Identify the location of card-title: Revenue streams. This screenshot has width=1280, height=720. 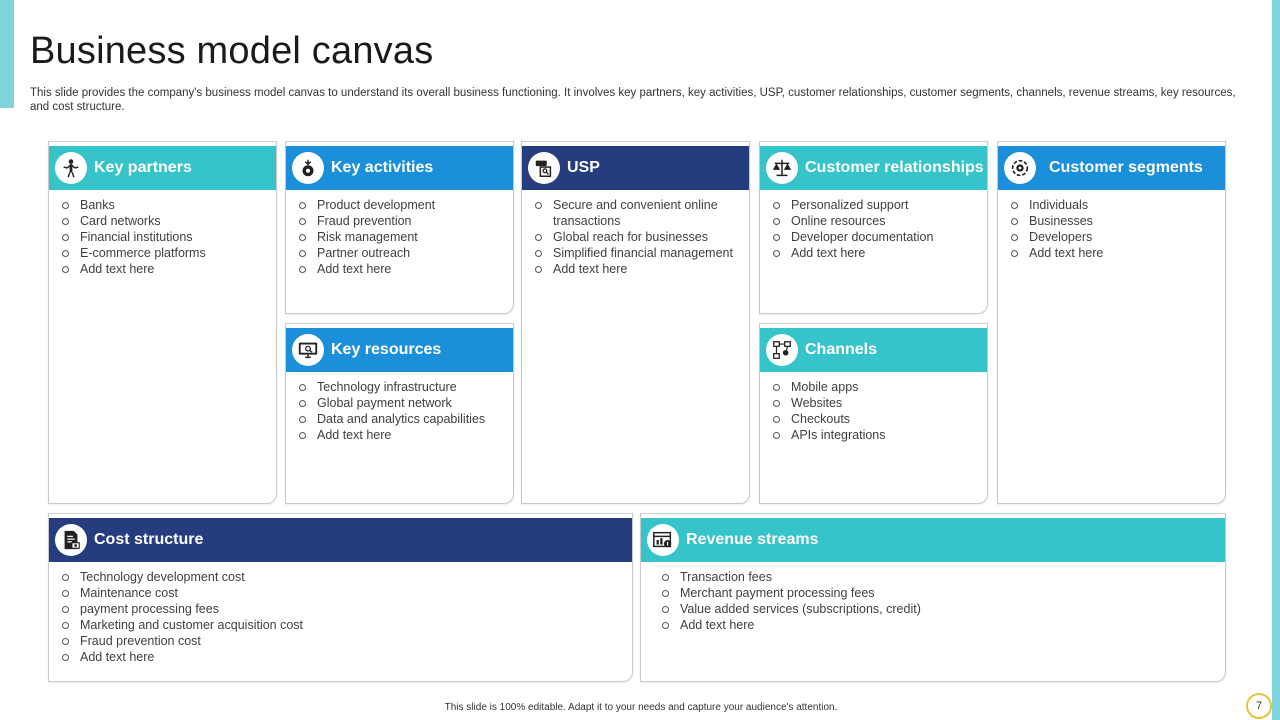
(752, 539).